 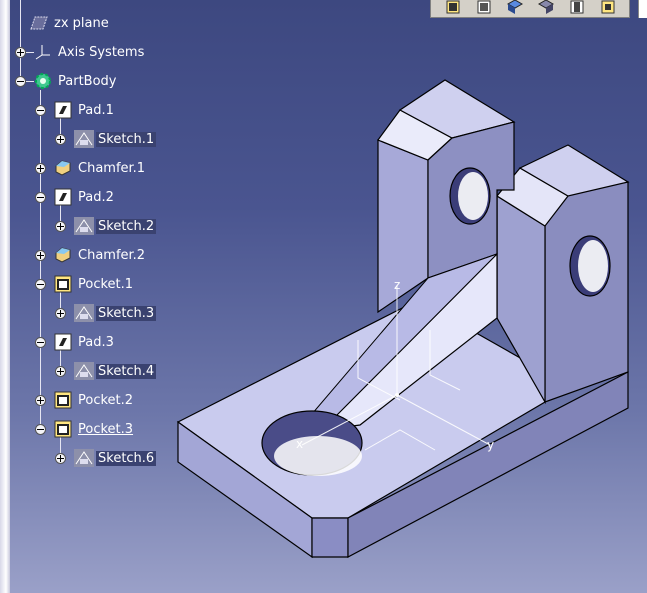 What do you see at coordinates (81, 23) in the screenshot?
I see `tree-item-label: zx plane` at bounding box center [81, 23].